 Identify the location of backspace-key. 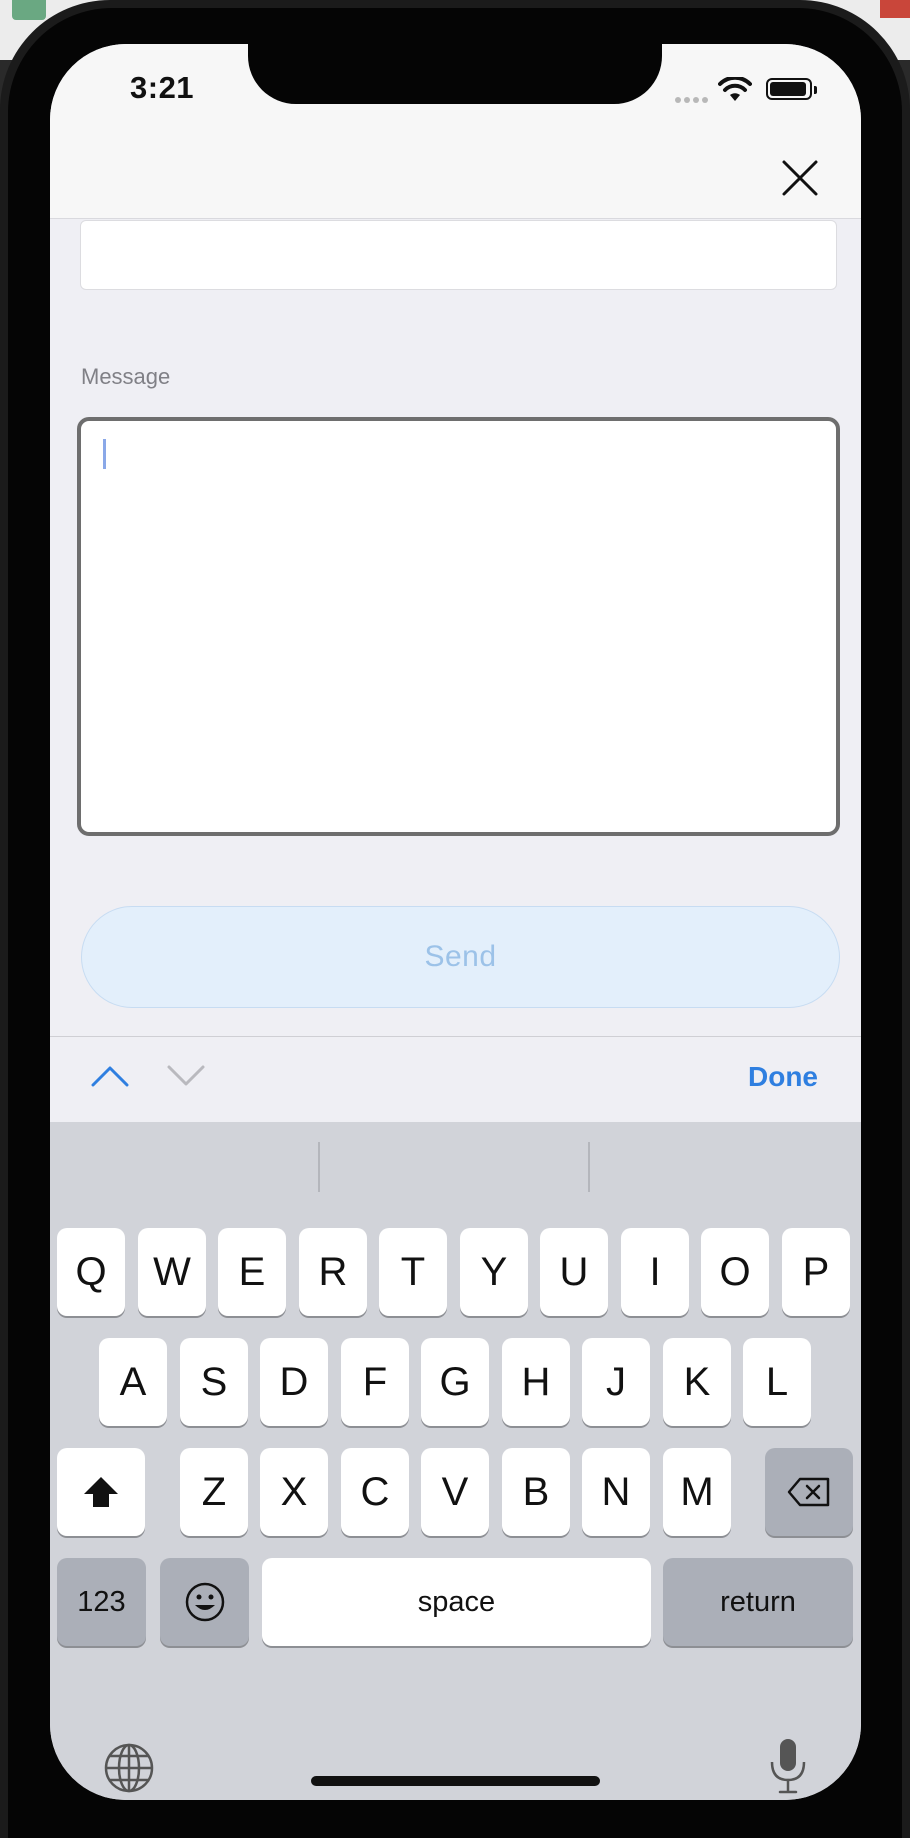
(809, 1492).